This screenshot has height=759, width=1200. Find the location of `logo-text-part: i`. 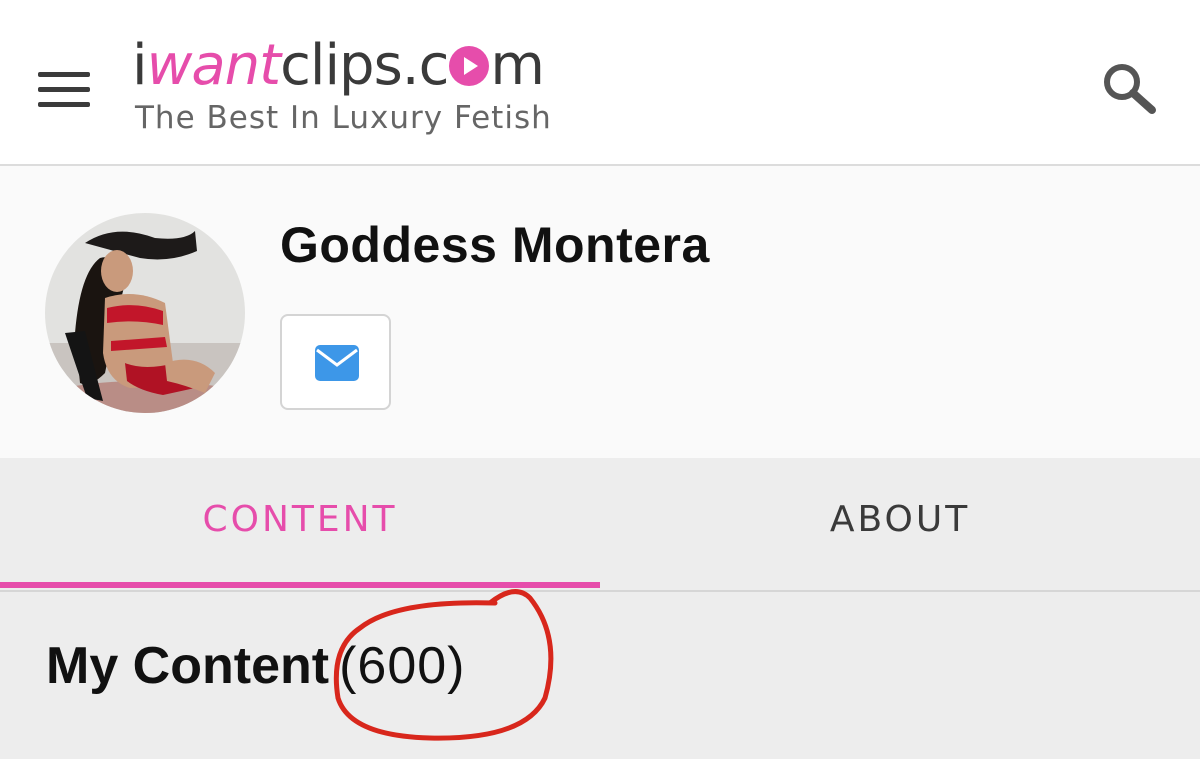

logo-text-part: i is located at coordinates (140, 65).